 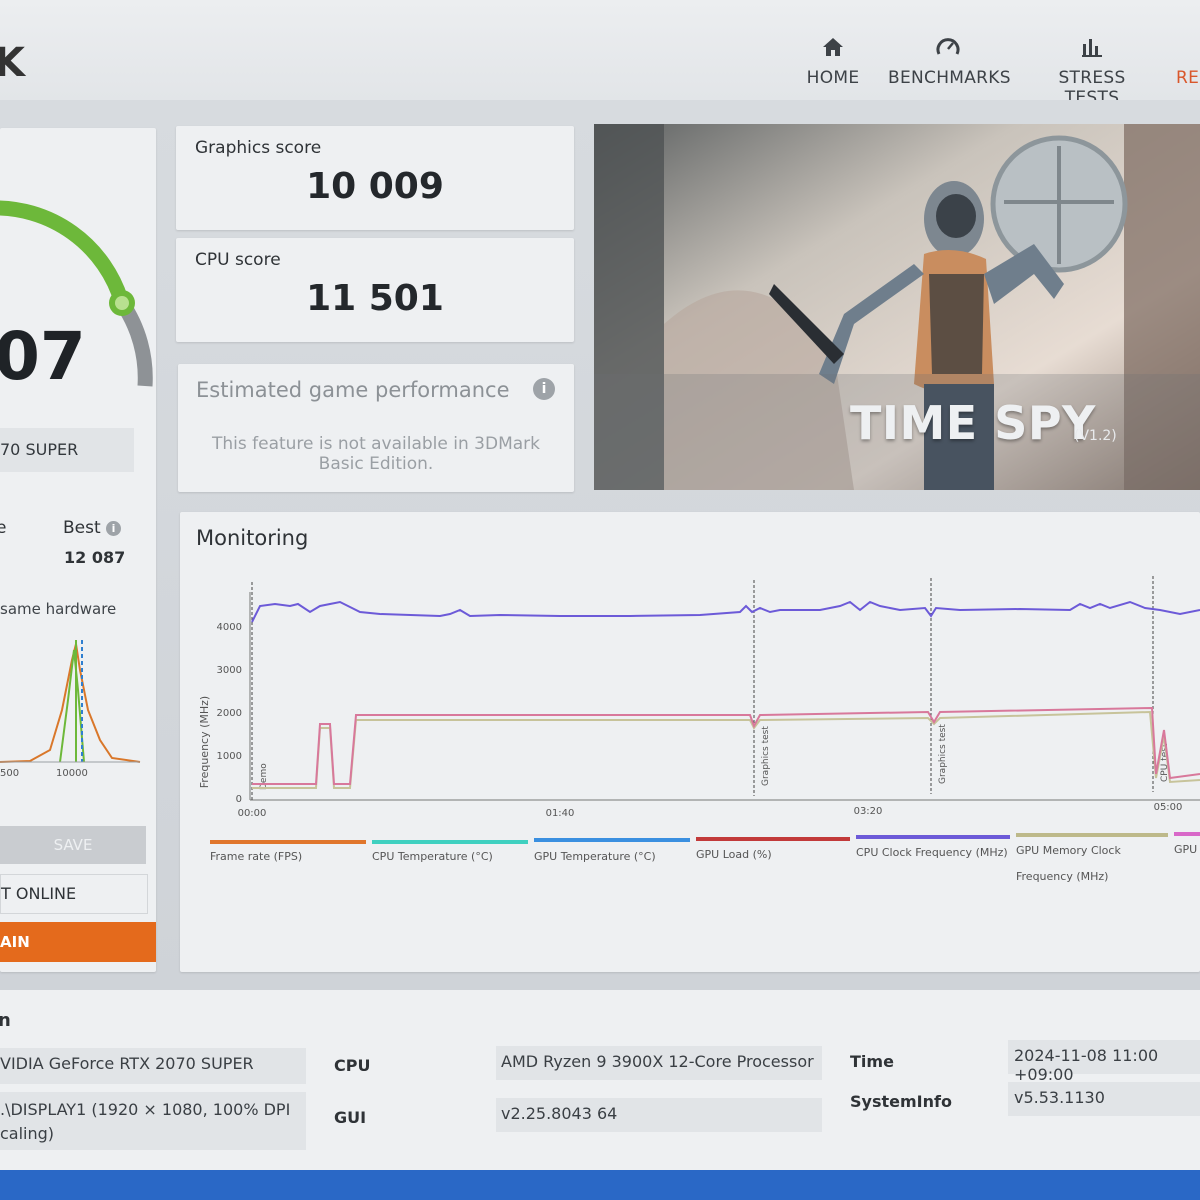 I want to click on systeminfo-label: SystemInfo, so click(x=901, y=1101).